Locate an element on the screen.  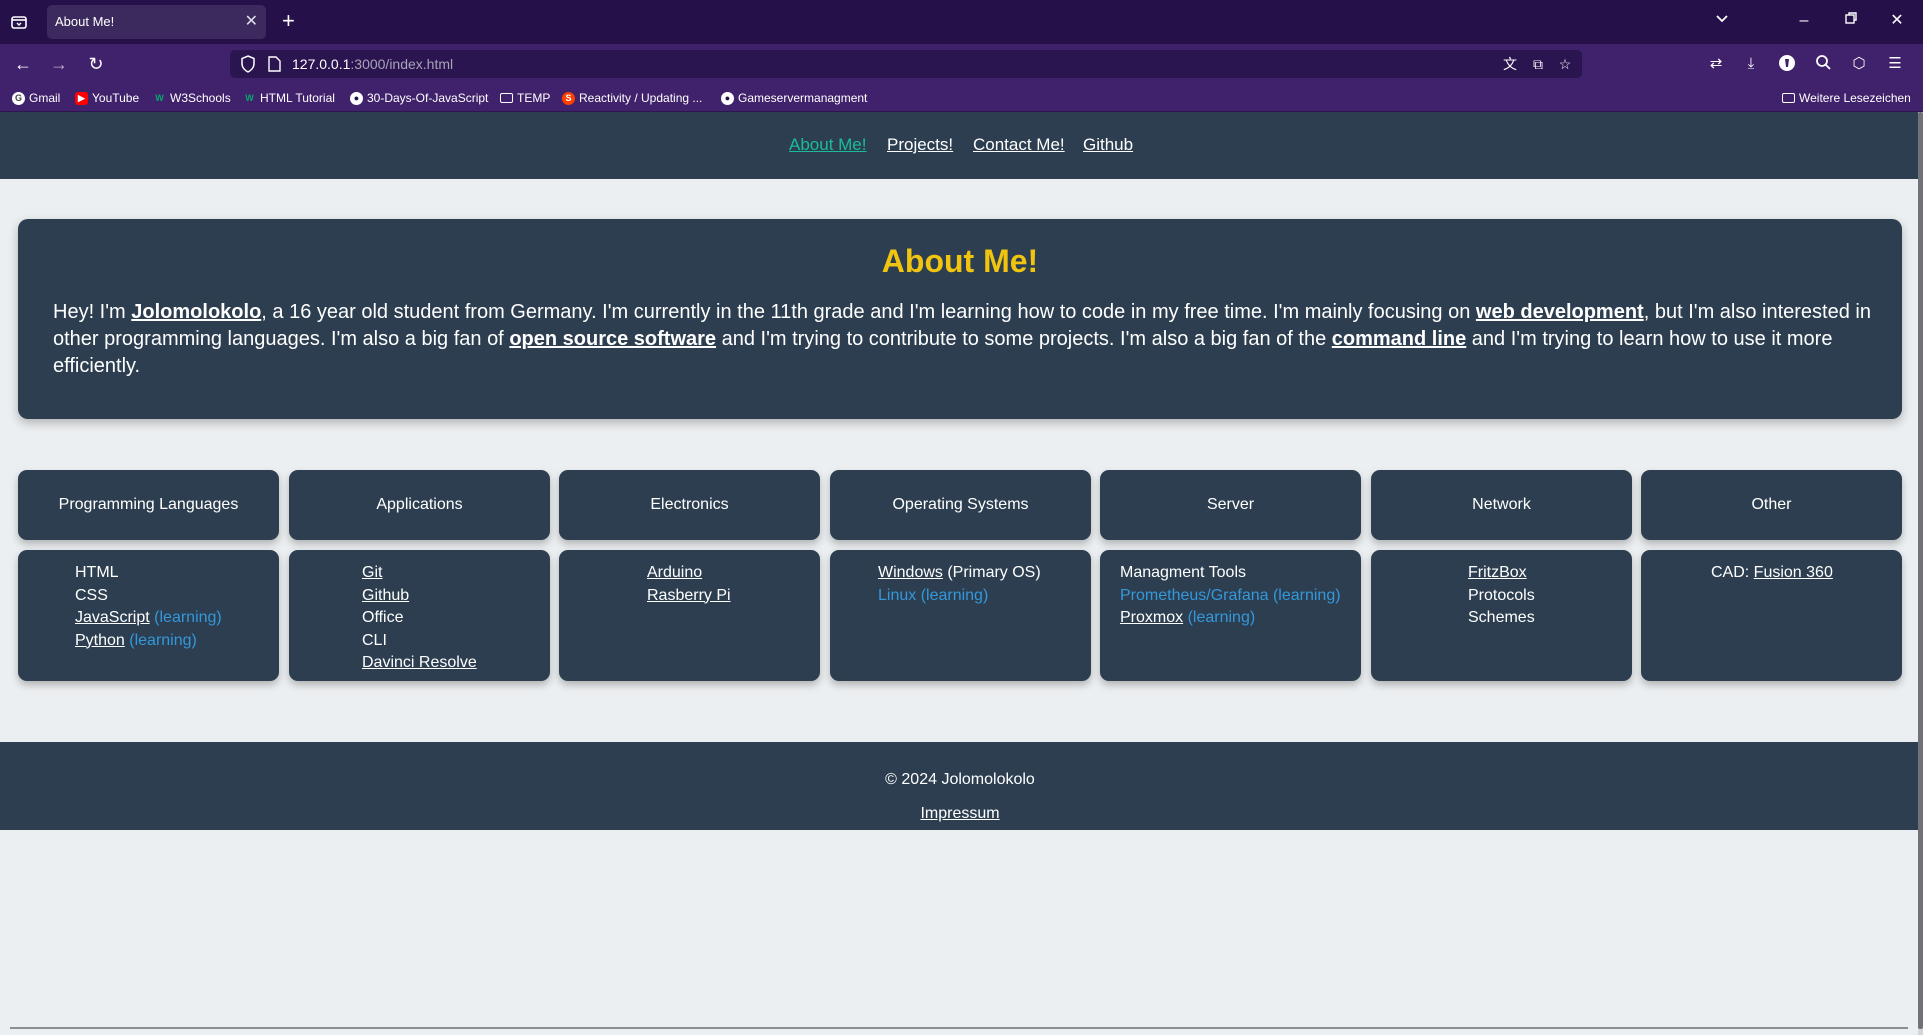
bookmark-gmail: G Gmail is located at coordinates (36, 98).